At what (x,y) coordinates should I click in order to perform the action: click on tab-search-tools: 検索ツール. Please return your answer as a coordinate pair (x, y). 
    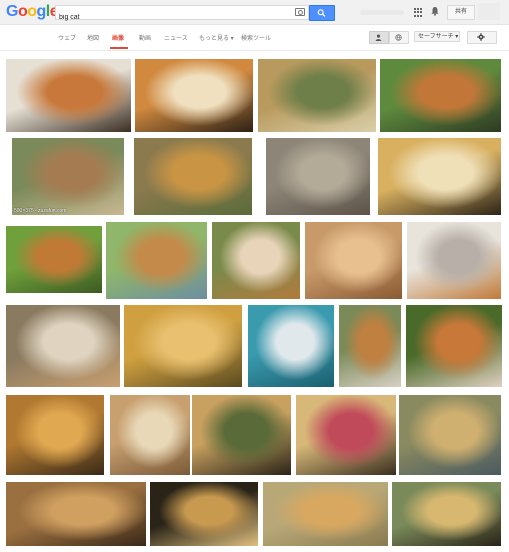
    Looking at the image, I should click on (256, 37).